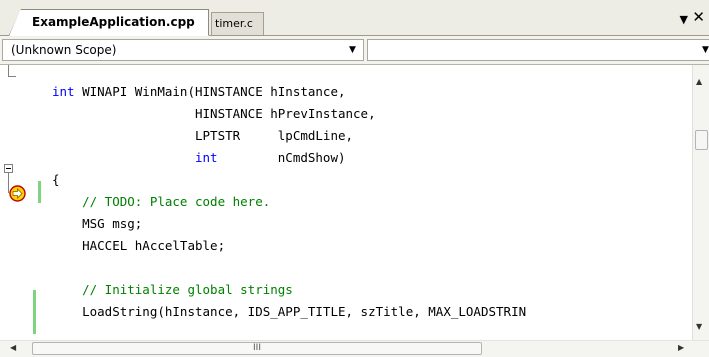 This screenshot has width=709, height=357. I want to click on code-token: nCmdShow), so click(281, 157).